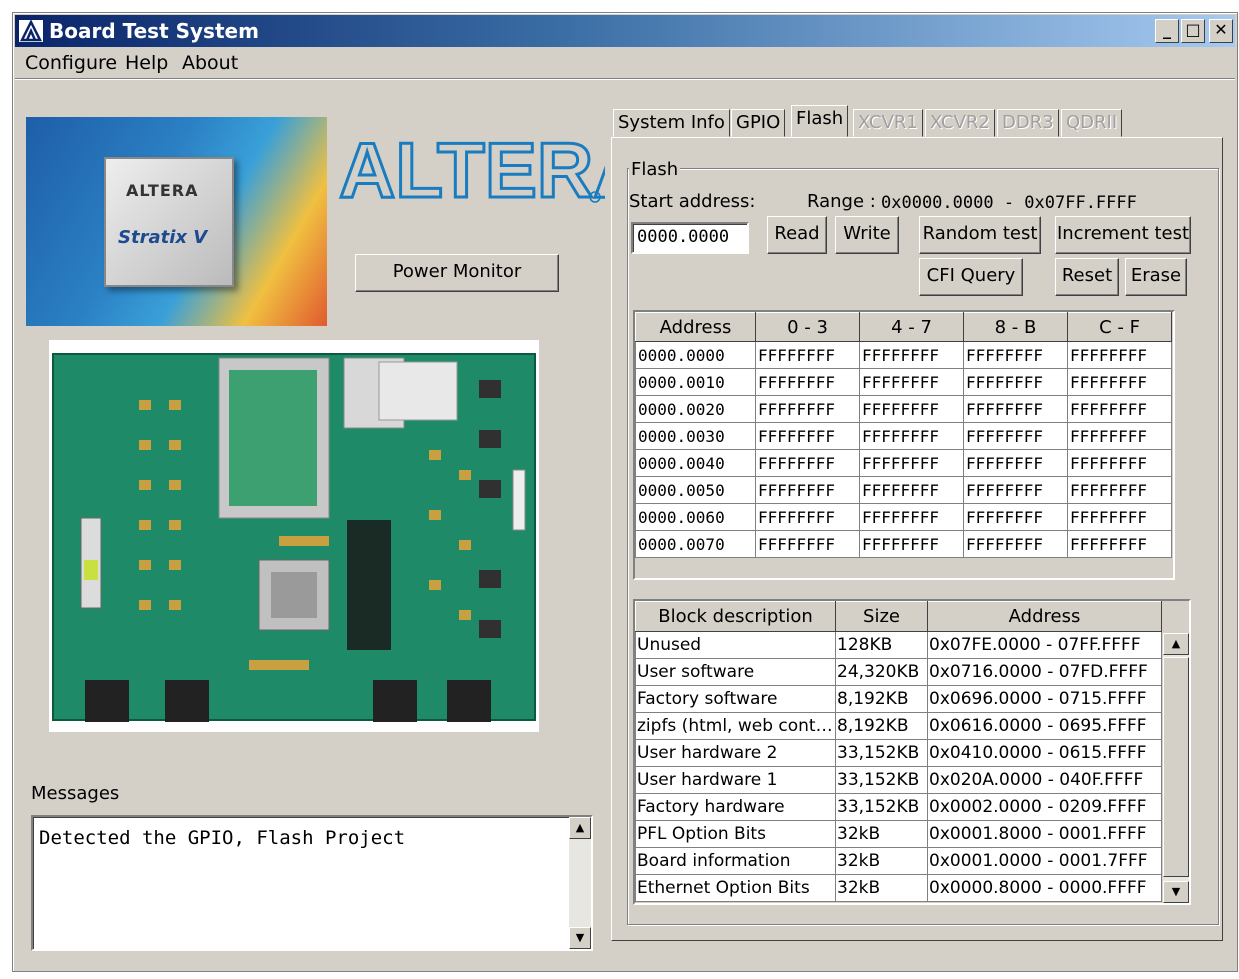 This screenshot has height=979, width=1239. What do you see at coordinates (888, 123) in the screenshot?
I see `tab-xcvr1: XCVR1` at bounding box center [888, 123].